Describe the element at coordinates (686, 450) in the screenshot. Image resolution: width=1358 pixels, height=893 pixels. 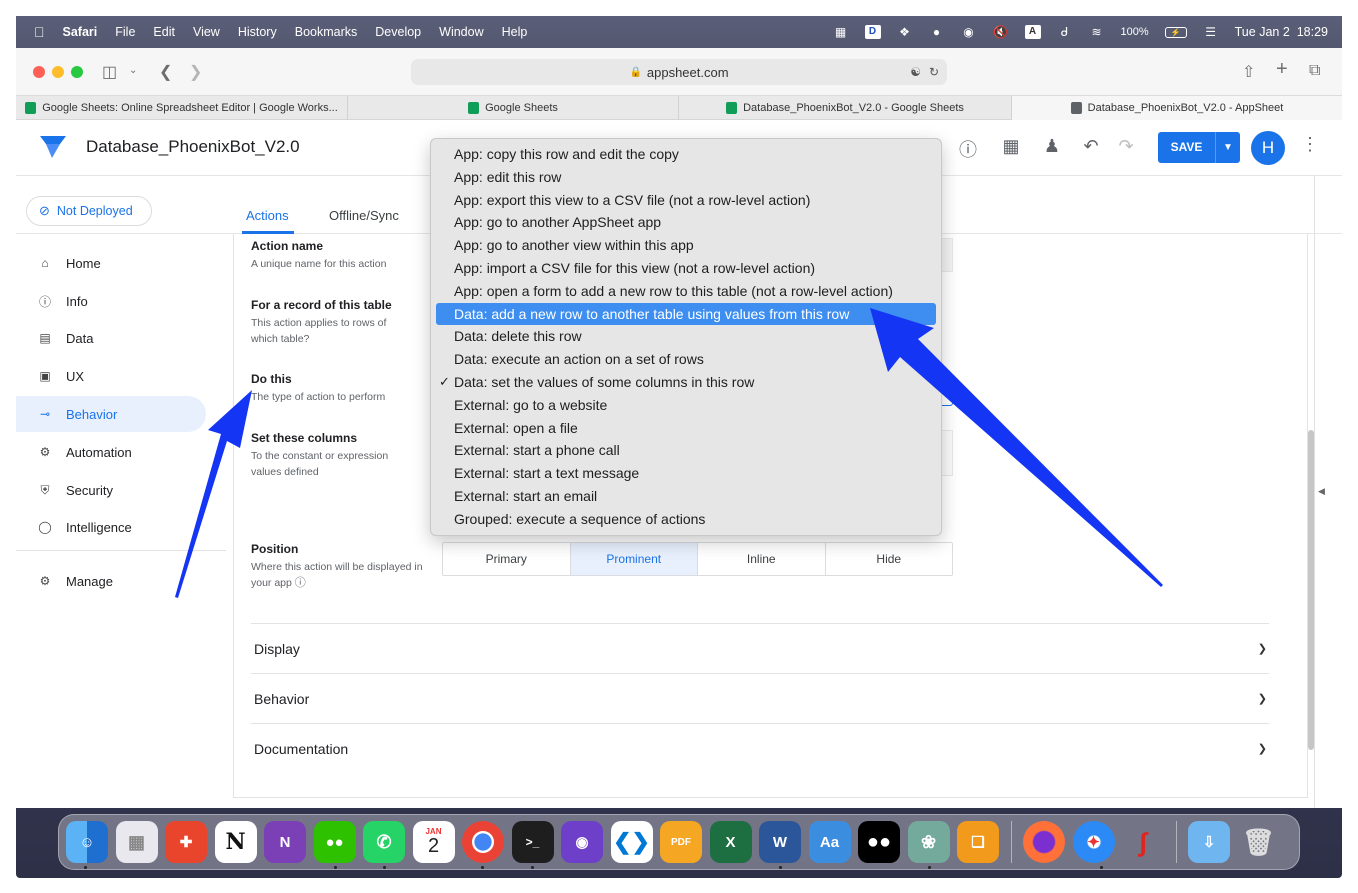
I see `dropdown-option: External: start a phone call` at that location.